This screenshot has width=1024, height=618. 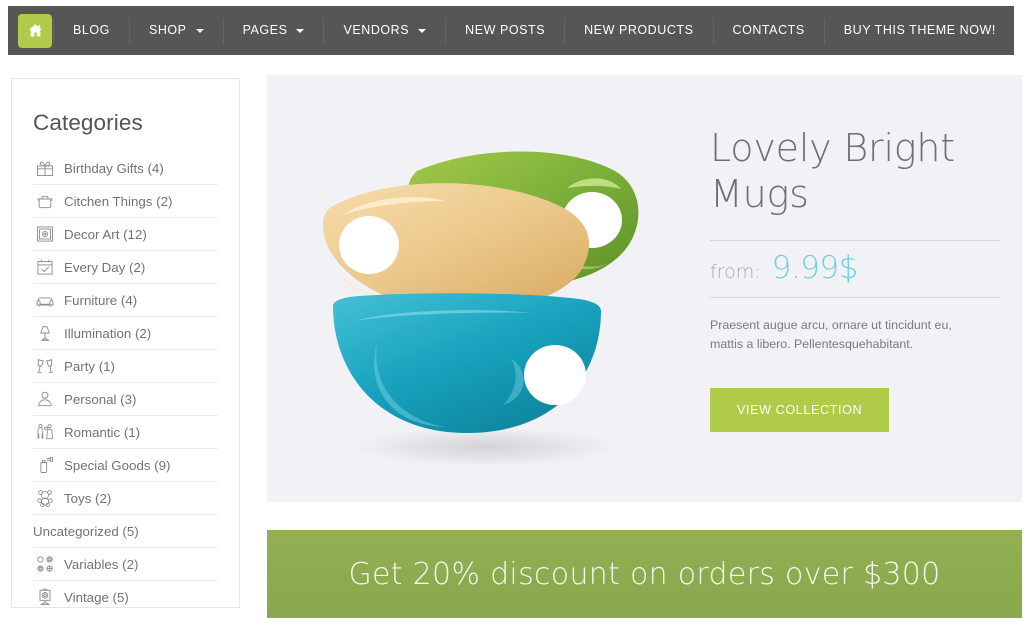 I want to click on category-item-variables: Variables (2), so click(x=125, y=564).